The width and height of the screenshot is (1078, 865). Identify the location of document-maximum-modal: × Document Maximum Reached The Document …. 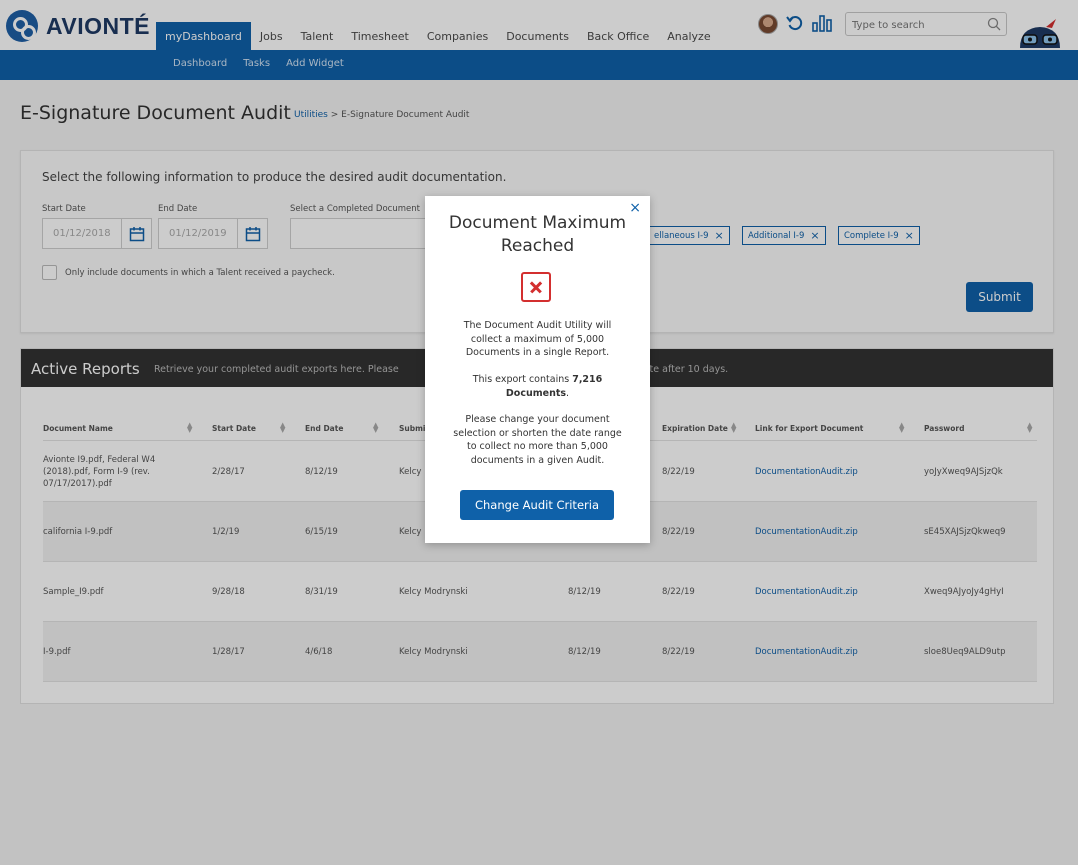
(537, 369).